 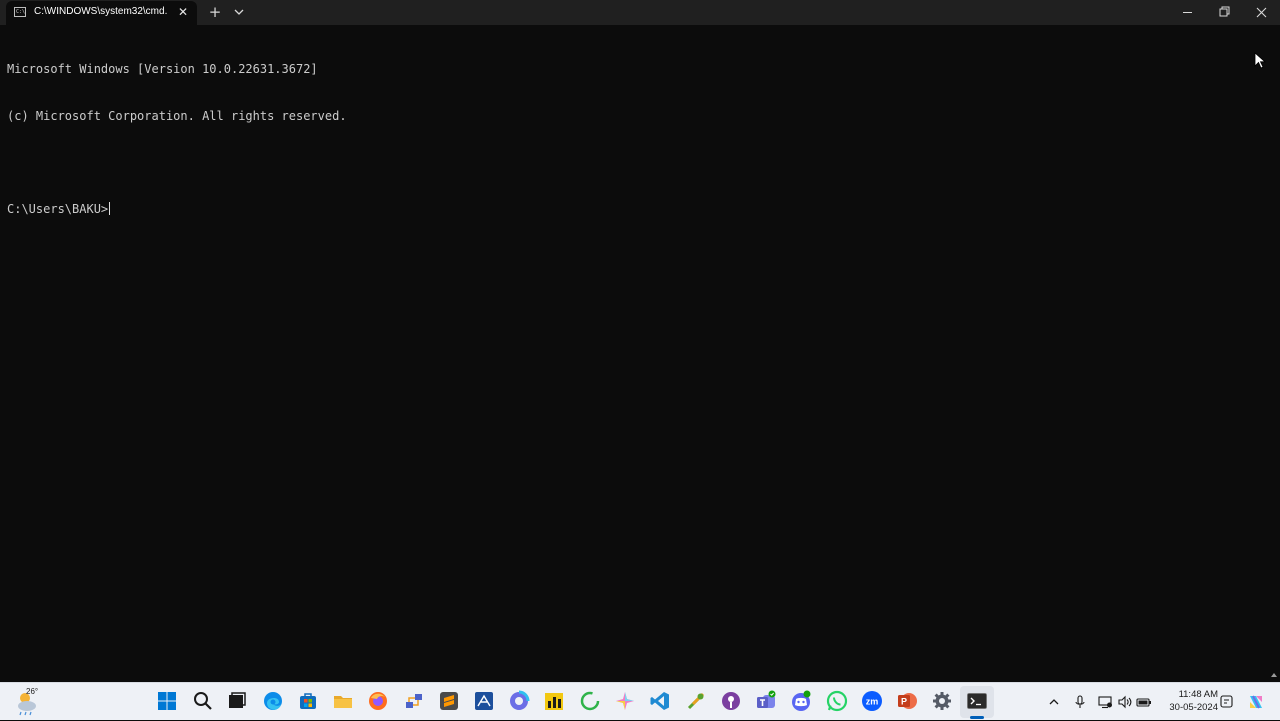 I want to click on podcast-app-icon, so click(x=731, y=701).